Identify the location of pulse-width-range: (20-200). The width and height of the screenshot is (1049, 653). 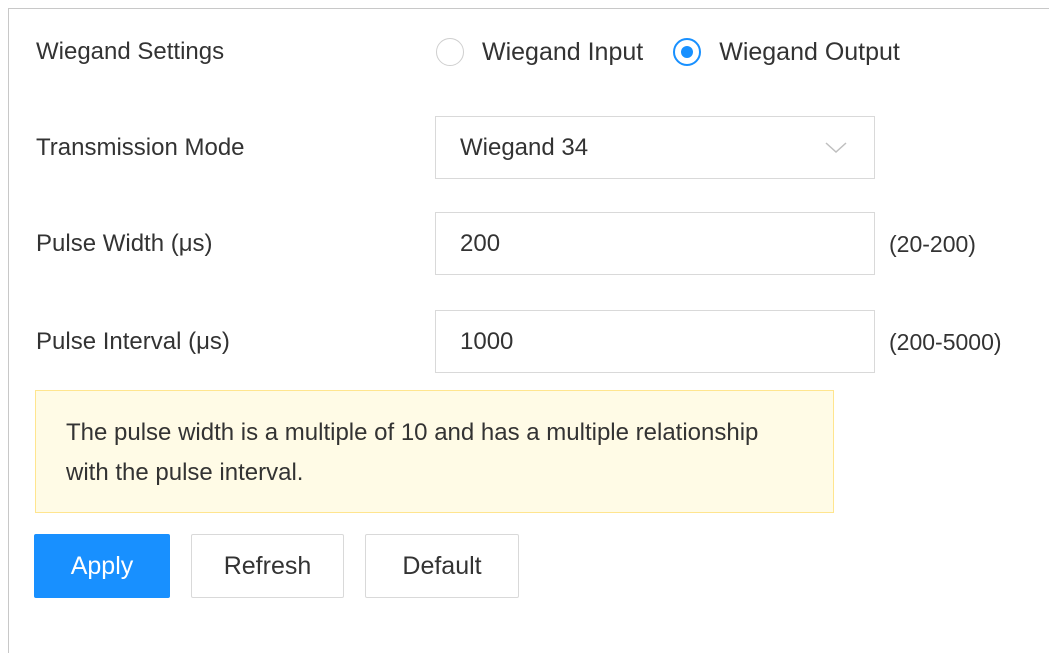
(932, 244).